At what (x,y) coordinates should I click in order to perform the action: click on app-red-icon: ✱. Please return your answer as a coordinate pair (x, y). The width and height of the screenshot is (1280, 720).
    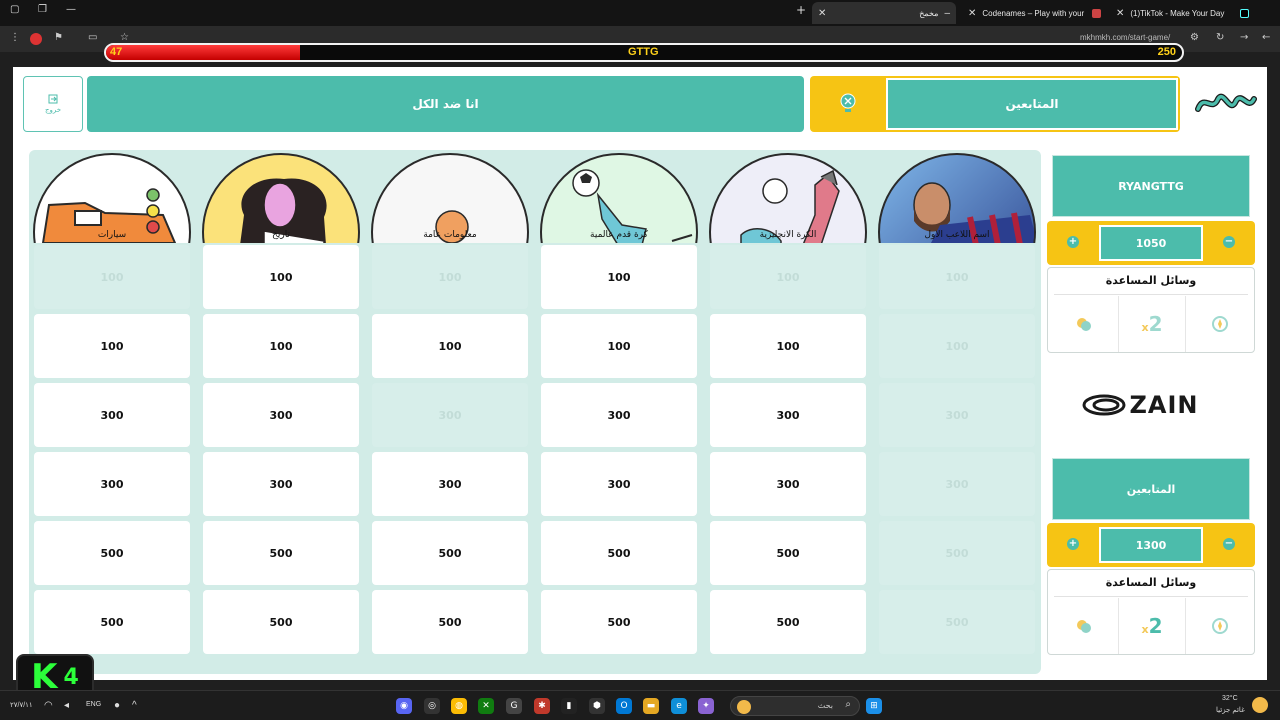
    Looking at the image, I should click on (542, 706).